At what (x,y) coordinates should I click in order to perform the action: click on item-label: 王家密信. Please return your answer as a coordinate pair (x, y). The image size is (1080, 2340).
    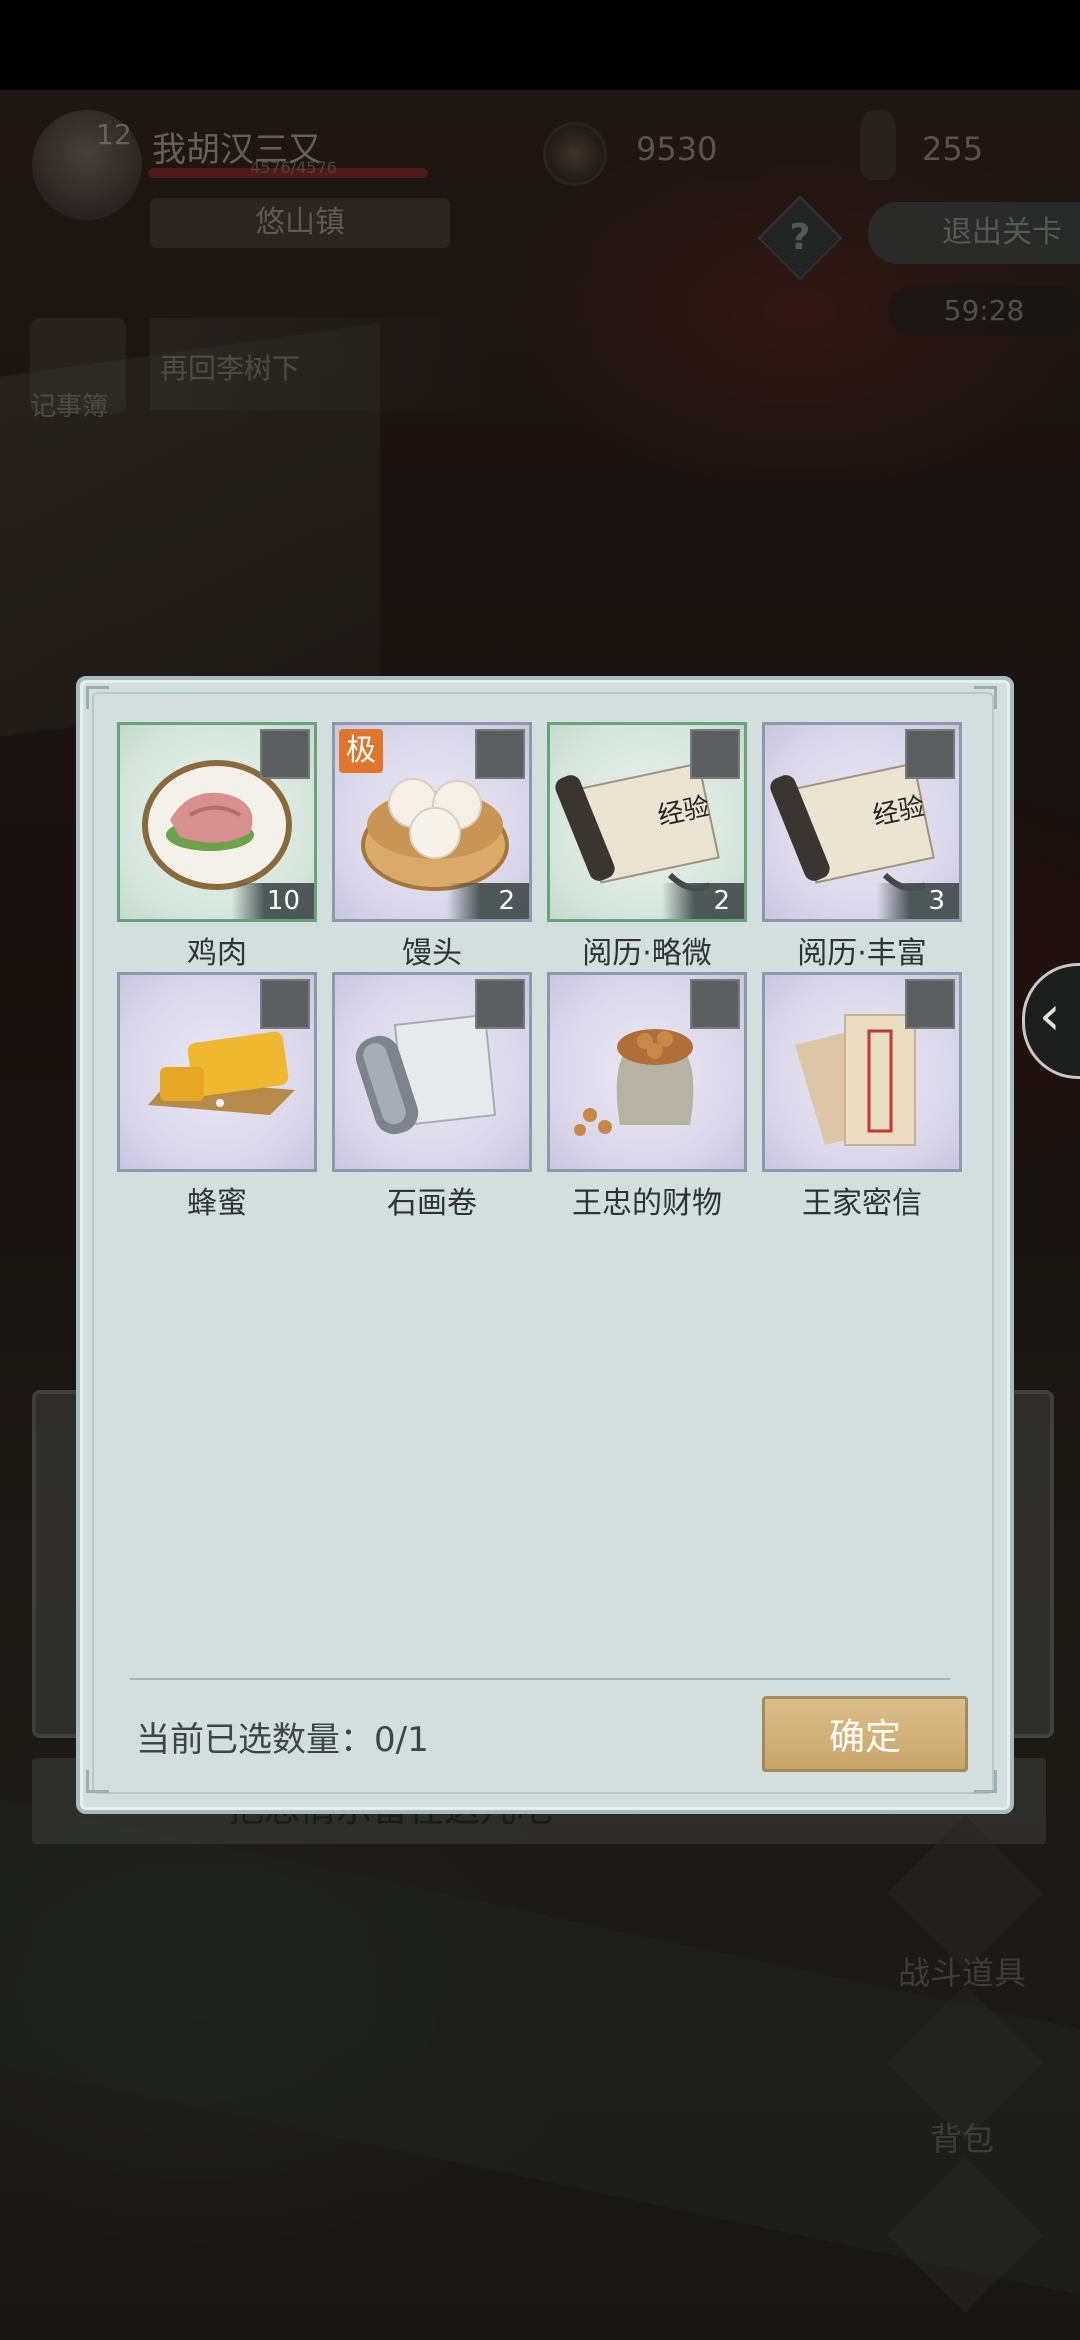
    Looking at the image, I should click on (862, 1203).